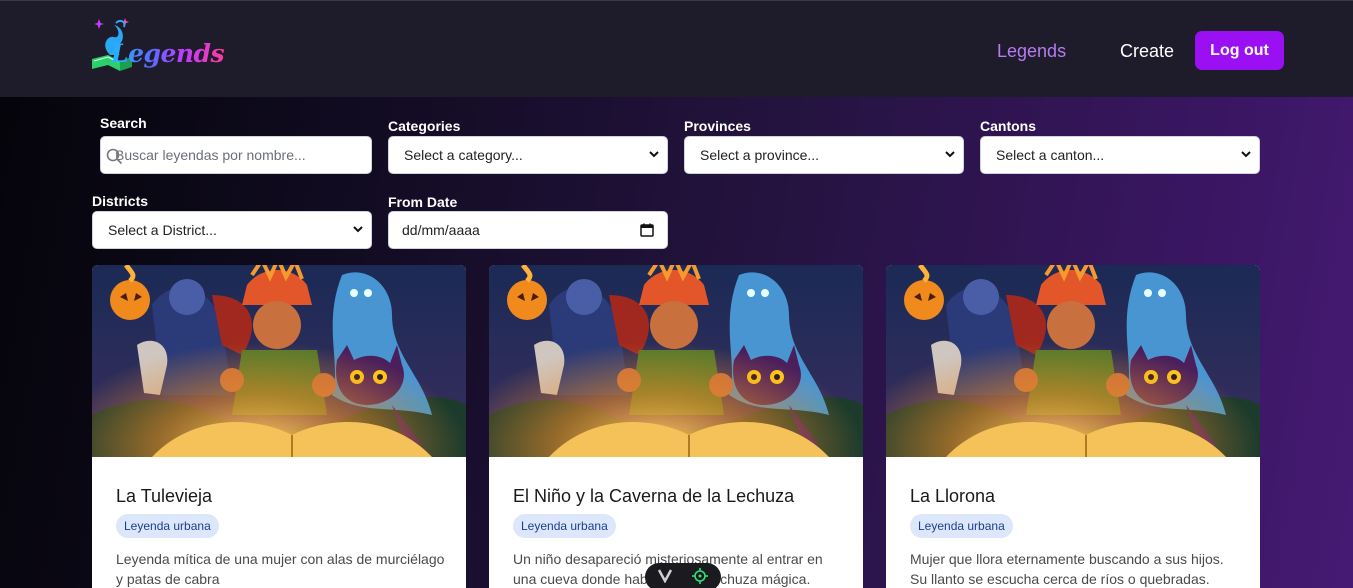  What do you see at coordinates (123, 123) in the screenshot?
I see `search-label: Search` at bounding box center [123, 123].